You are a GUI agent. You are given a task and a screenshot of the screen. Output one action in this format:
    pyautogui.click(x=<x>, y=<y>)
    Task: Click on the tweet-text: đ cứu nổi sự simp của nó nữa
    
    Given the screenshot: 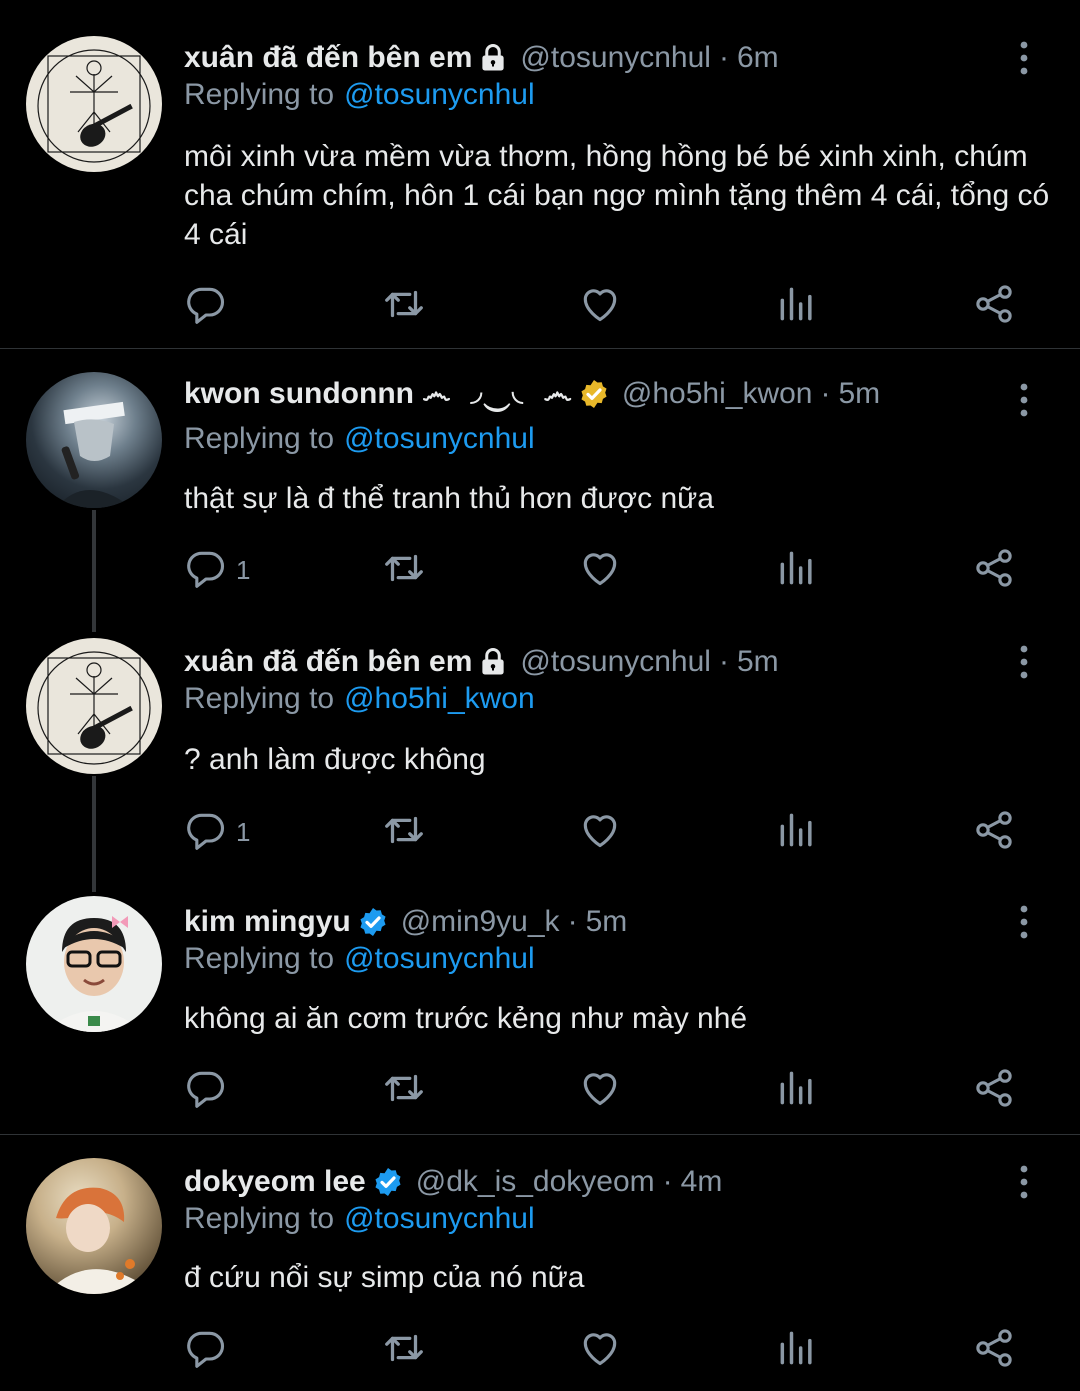 What is the action you would take?
    pyautogui.click(x=384, y=1277)
    